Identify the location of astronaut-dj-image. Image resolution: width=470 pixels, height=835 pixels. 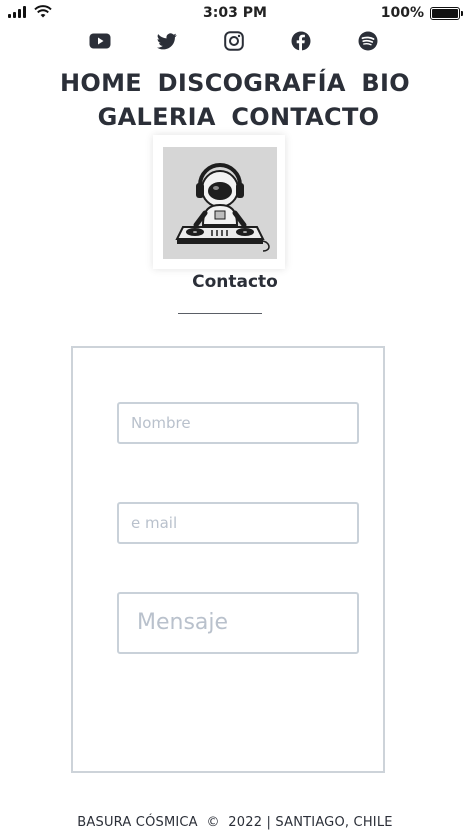
(220, 203).